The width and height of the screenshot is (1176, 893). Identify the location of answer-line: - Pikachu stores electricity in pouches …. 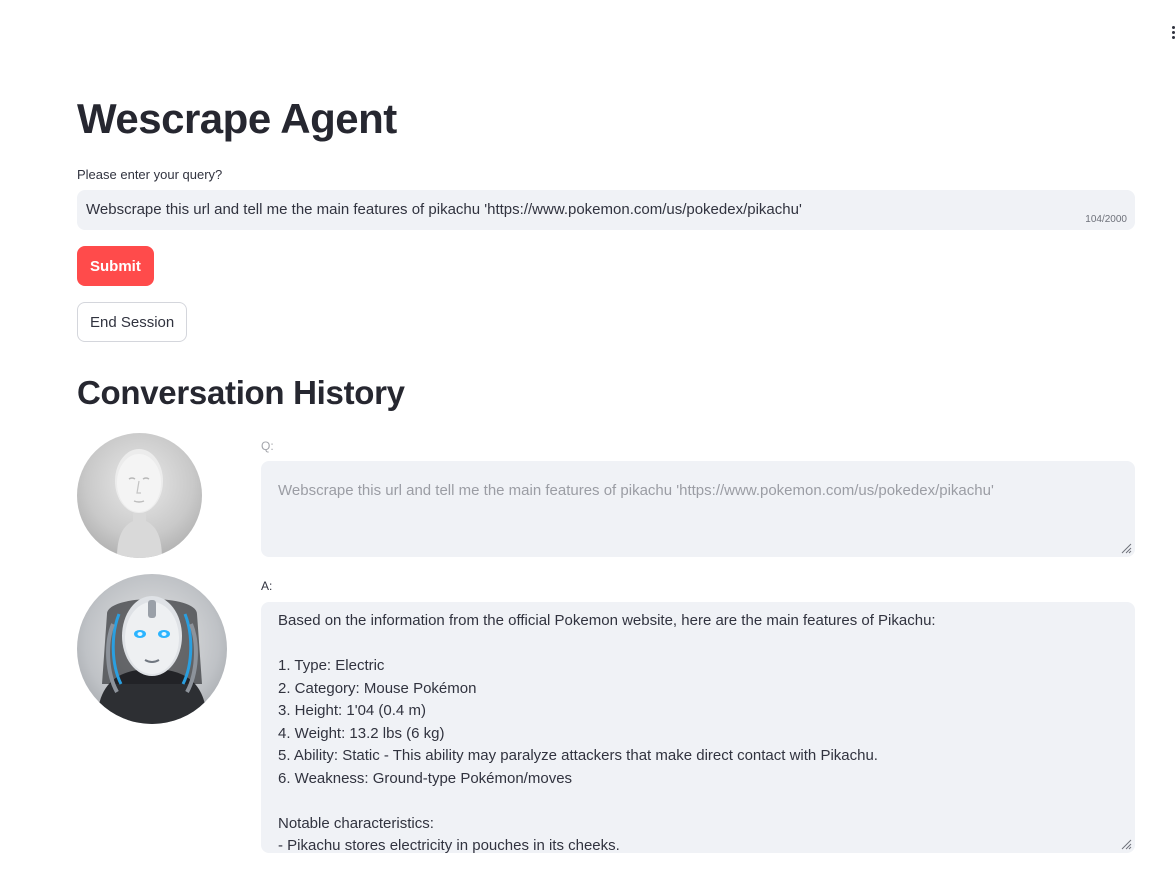
(449, 845).